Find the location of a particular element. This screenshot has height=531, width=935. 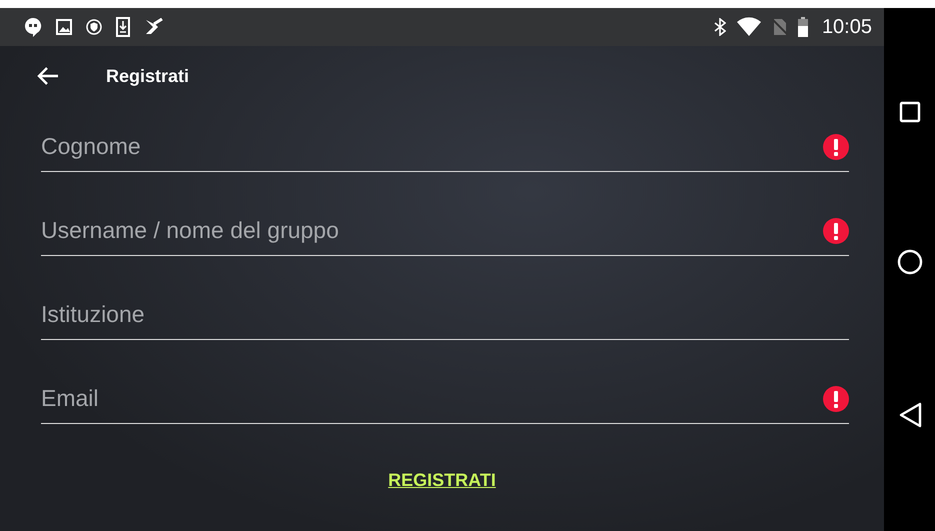

status-time: 10:05 is located at coordinates (847, 27).